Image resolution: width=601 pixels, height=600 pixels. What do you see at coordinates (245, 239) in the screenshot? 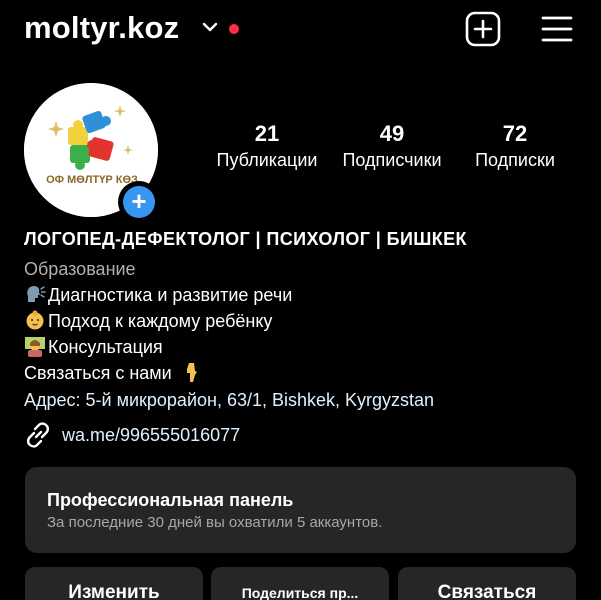
I see `profile-name: ЛОГОПЕД-ДЕФЕКТОЛОГ | ПСИХОЛОГ | БИШКЕК` at bounding box center [245, 239].